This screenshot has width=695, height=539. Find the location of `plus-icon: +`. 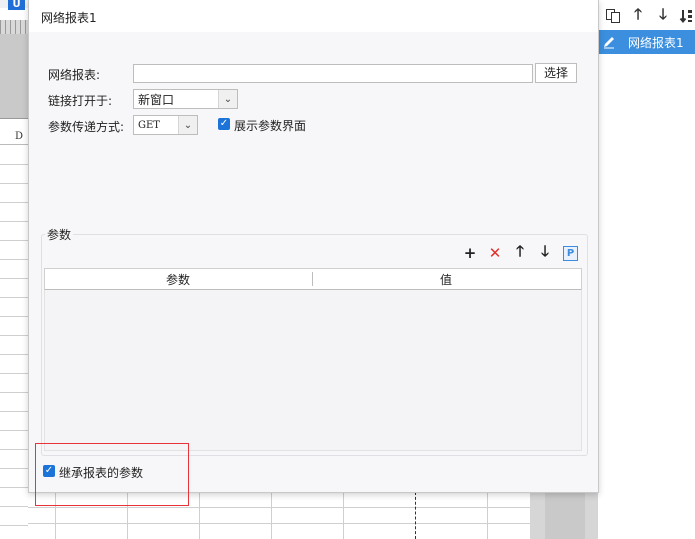

plus-icon: + is located at coordinates (470, 253).